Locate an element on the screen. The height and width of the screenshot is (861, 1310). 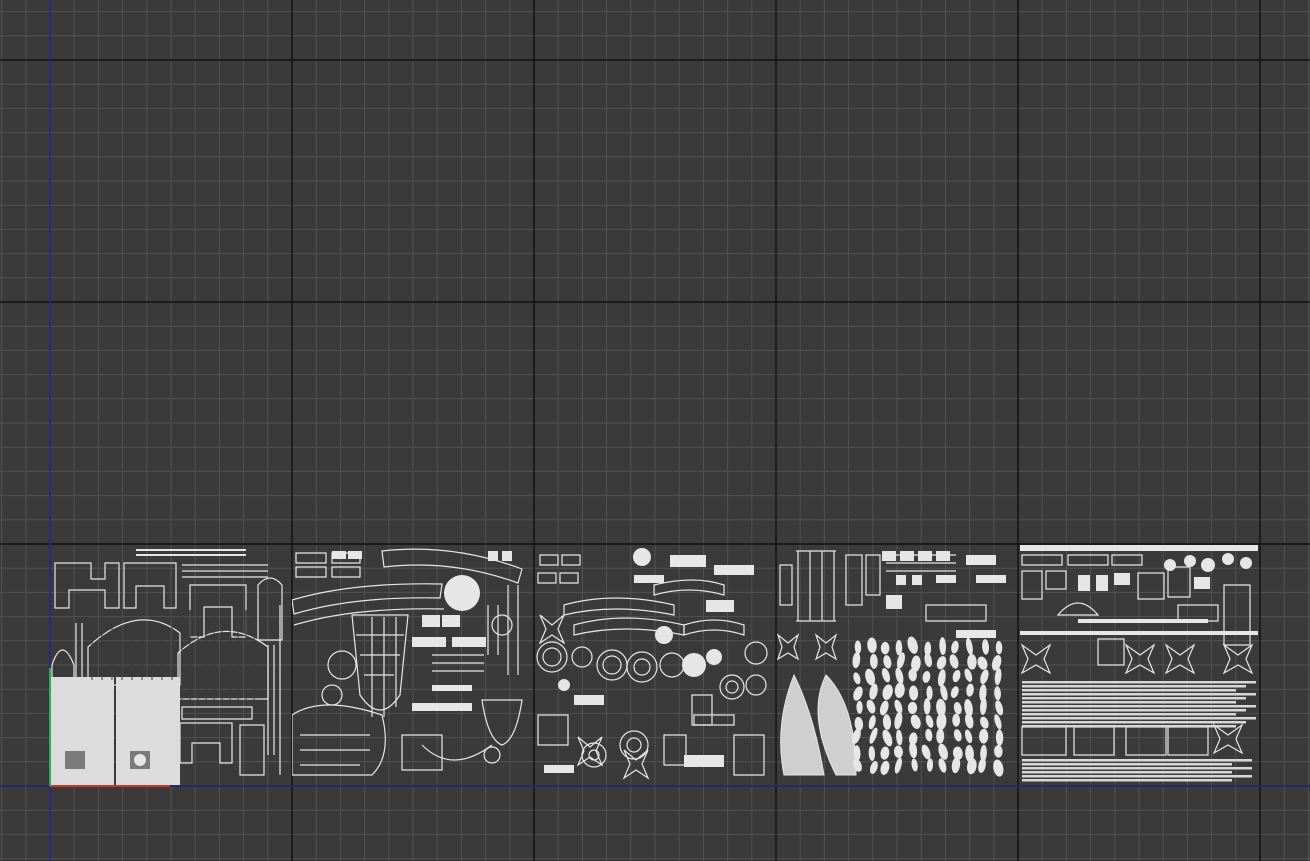
uv-shells-beams is located at coordinates (1139, 663).